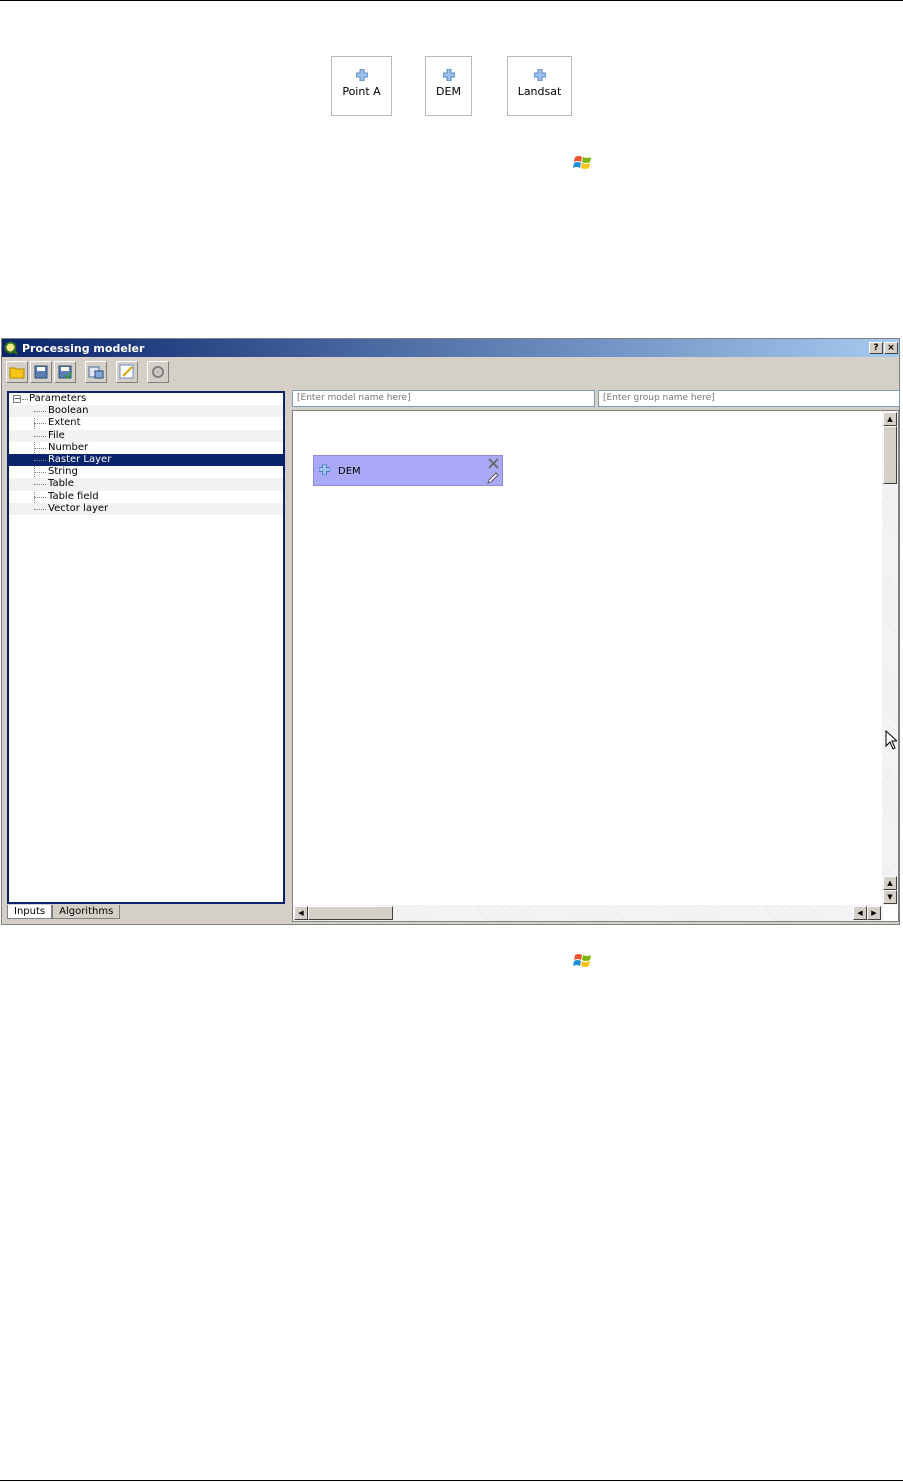 This screenshot has height=1482, width=903. What do you see at coordinates (56, 435) in the screenshot?
I see `tree-item-label: File` at bounding box center [56, 435].